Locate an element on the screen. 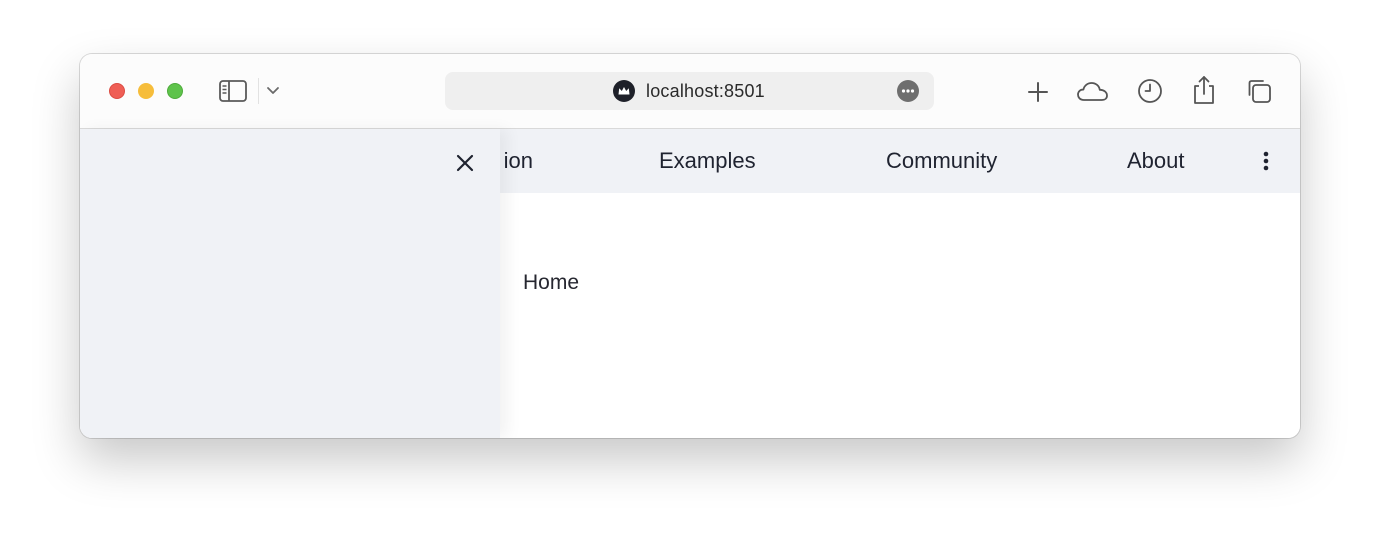 This screenshot has height=544, width=1380. clock-icon is located at coordinates (1150, 91).